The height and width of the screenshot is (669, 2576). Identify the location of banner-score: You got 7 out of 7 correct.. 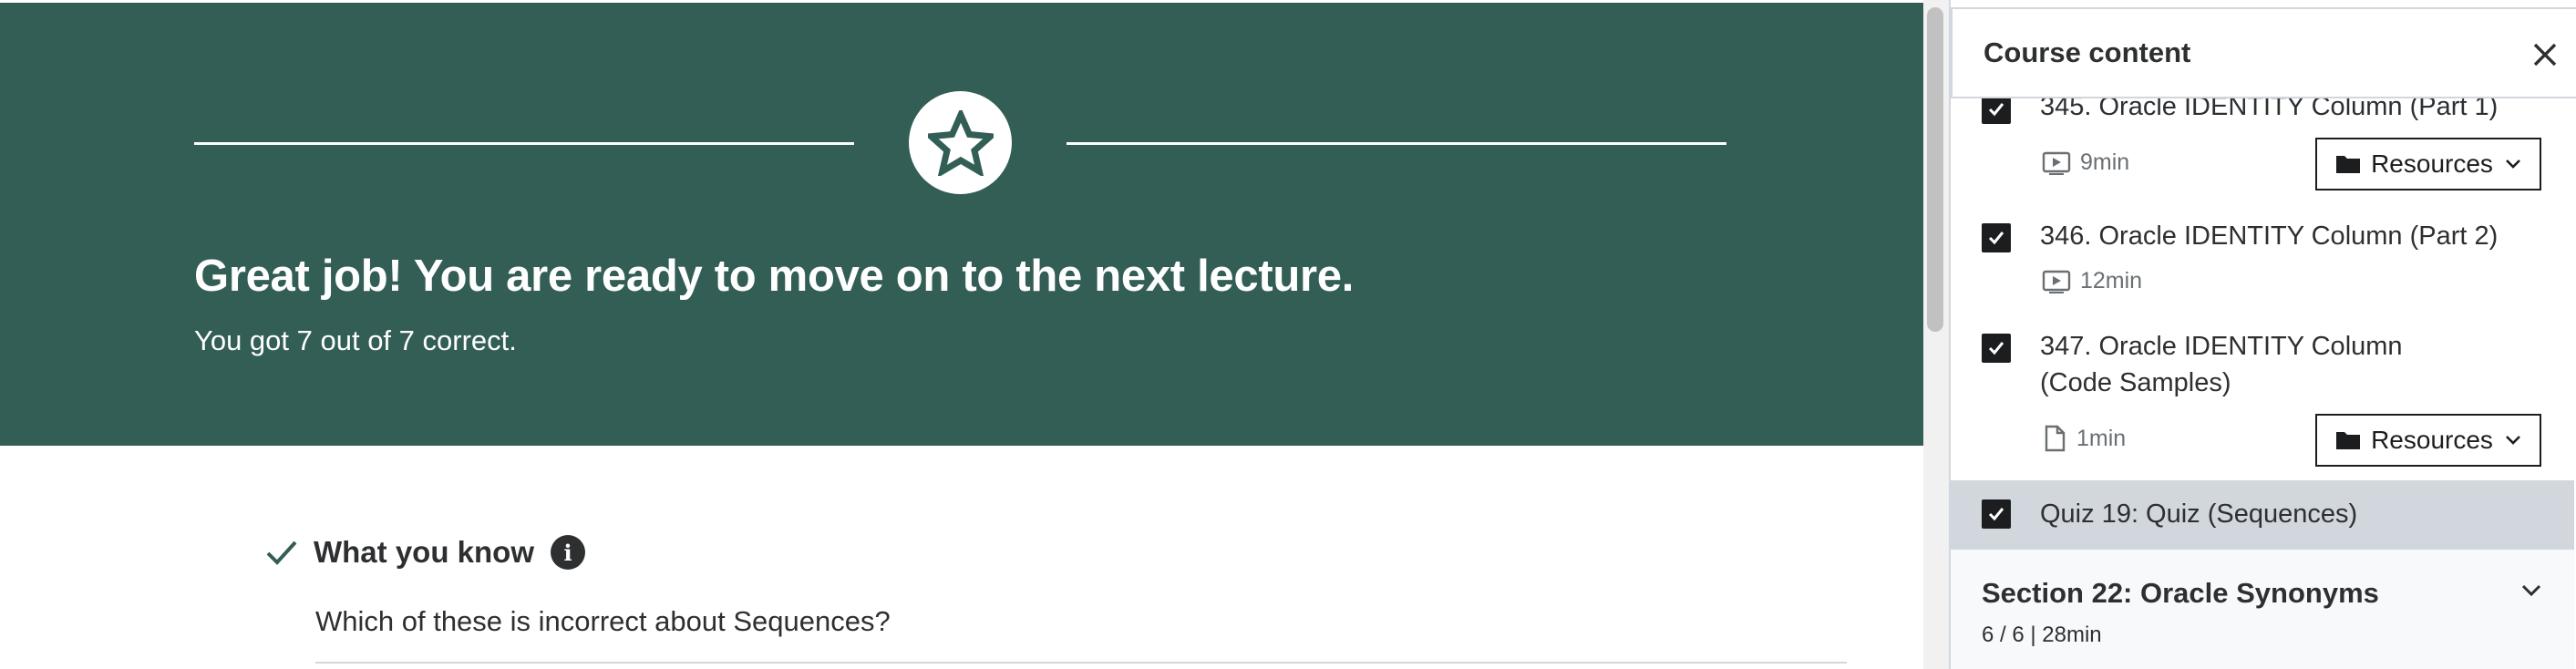
(355, 340).